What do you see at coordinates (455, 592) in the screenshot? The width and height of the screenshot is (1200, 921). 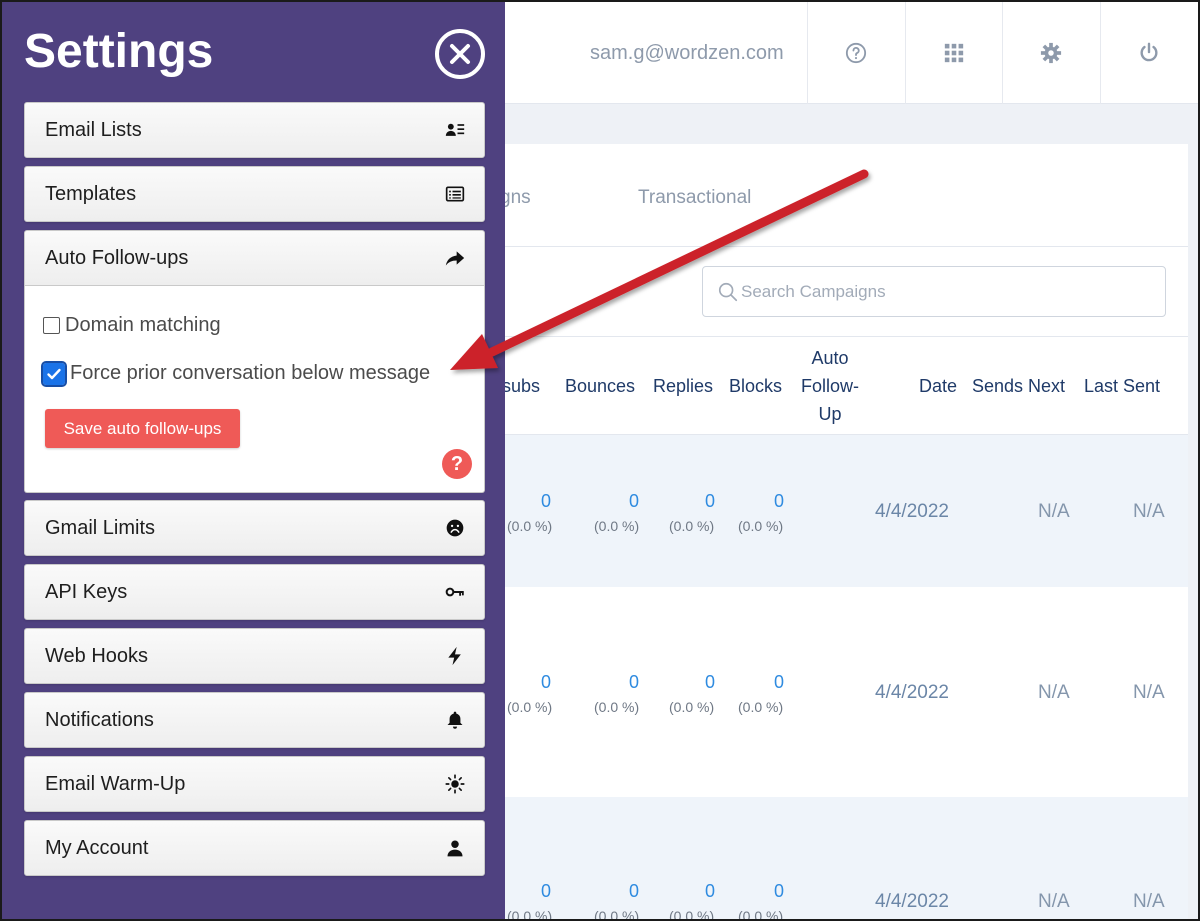 I see `key-icon` at bounding box center [455, 592].